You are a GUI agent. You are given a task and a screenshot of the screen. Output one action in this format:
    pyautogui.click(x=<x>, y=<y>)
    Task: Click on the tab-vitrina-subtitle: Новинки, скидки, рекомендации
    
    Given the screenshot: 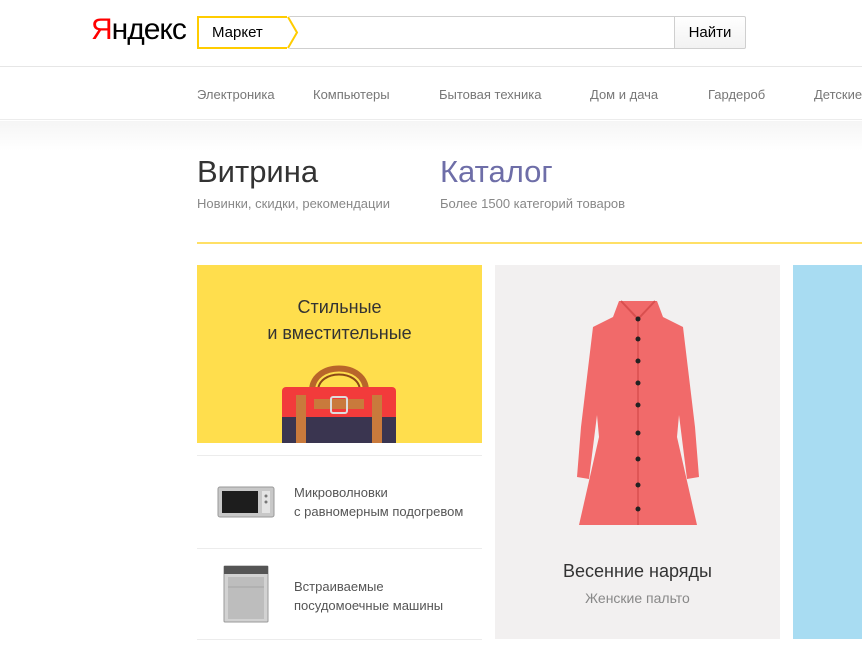 What is the action you would take?
    pyautogui.click(x=294, y=203)
    